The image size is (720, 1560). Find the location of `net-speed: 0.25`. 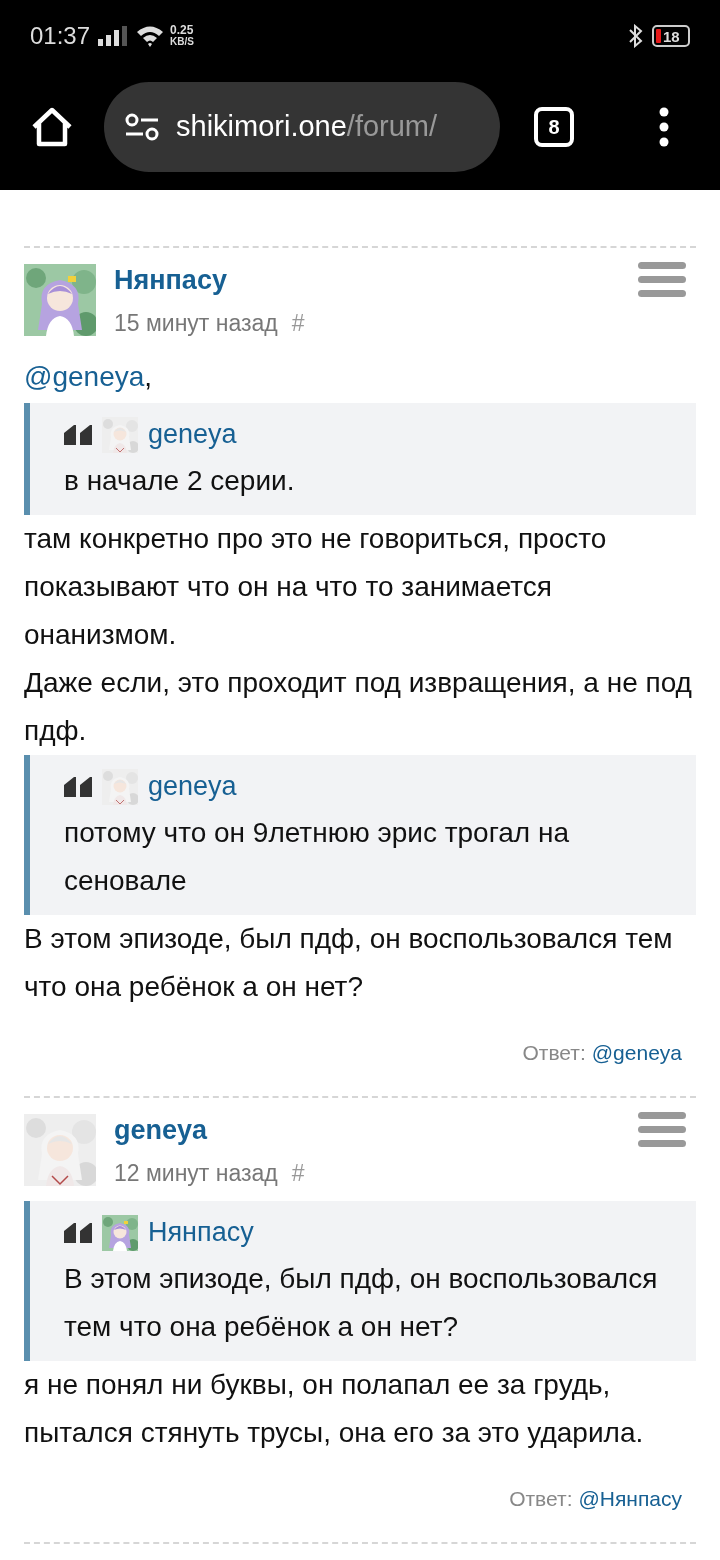

net-speed: 0.25 is located at coordinates (182, 30).